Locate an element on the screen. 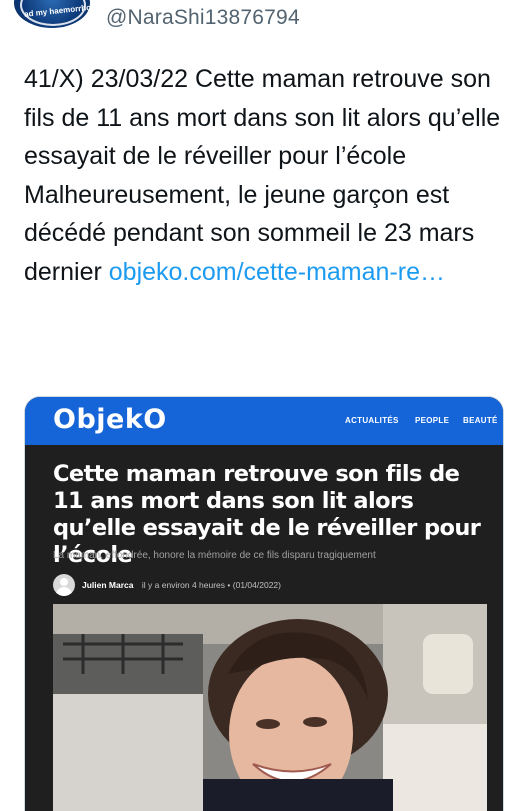 The width and height of the screenshot is (515, 811). article-date: (01/04/2022) is located at coordinates (256, 585).